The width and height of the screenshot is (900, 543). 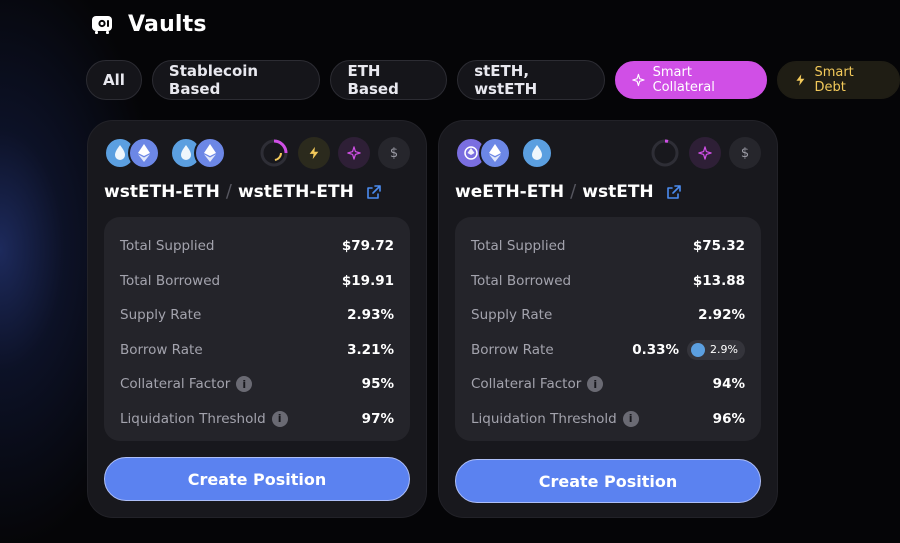 I want to click on vault-pair-name: wstETH-ETH / wstETH-ETH, so click(x=243, y=191).